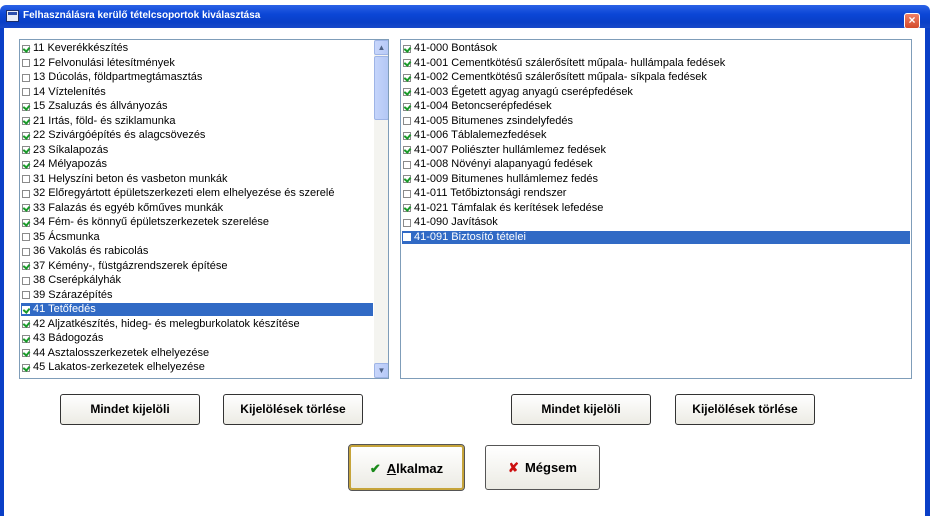 The width and height of the screenshot is (937, 516). I want to click on list-item-label: 41-011 Tetőbiztonsági rendszer, so click(490, 193).